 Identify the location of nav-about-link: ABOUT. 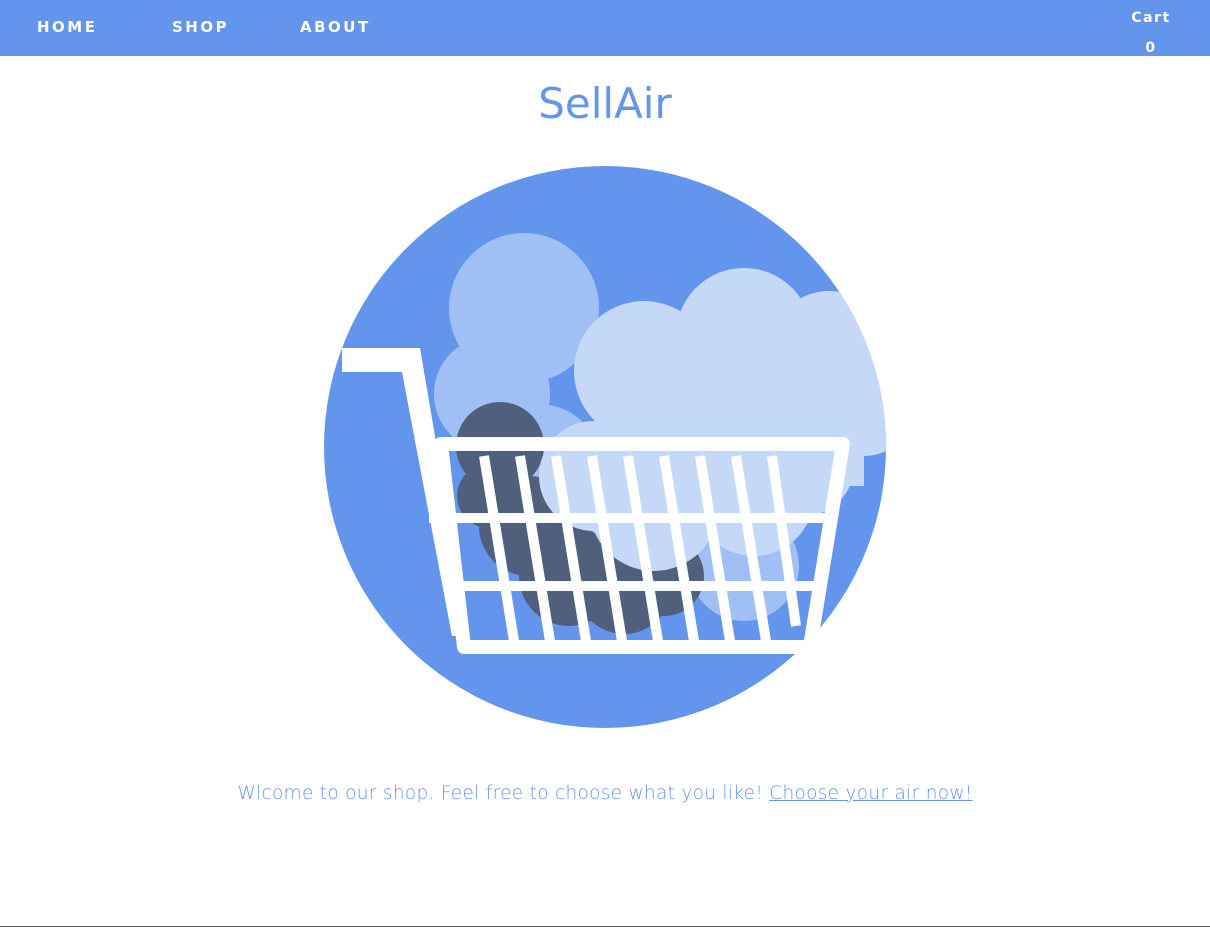
(335, 27).